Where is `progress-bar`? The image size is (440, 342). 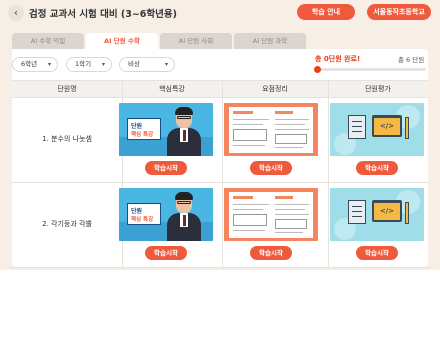 progress-bar is located at coordinates (371, 69).